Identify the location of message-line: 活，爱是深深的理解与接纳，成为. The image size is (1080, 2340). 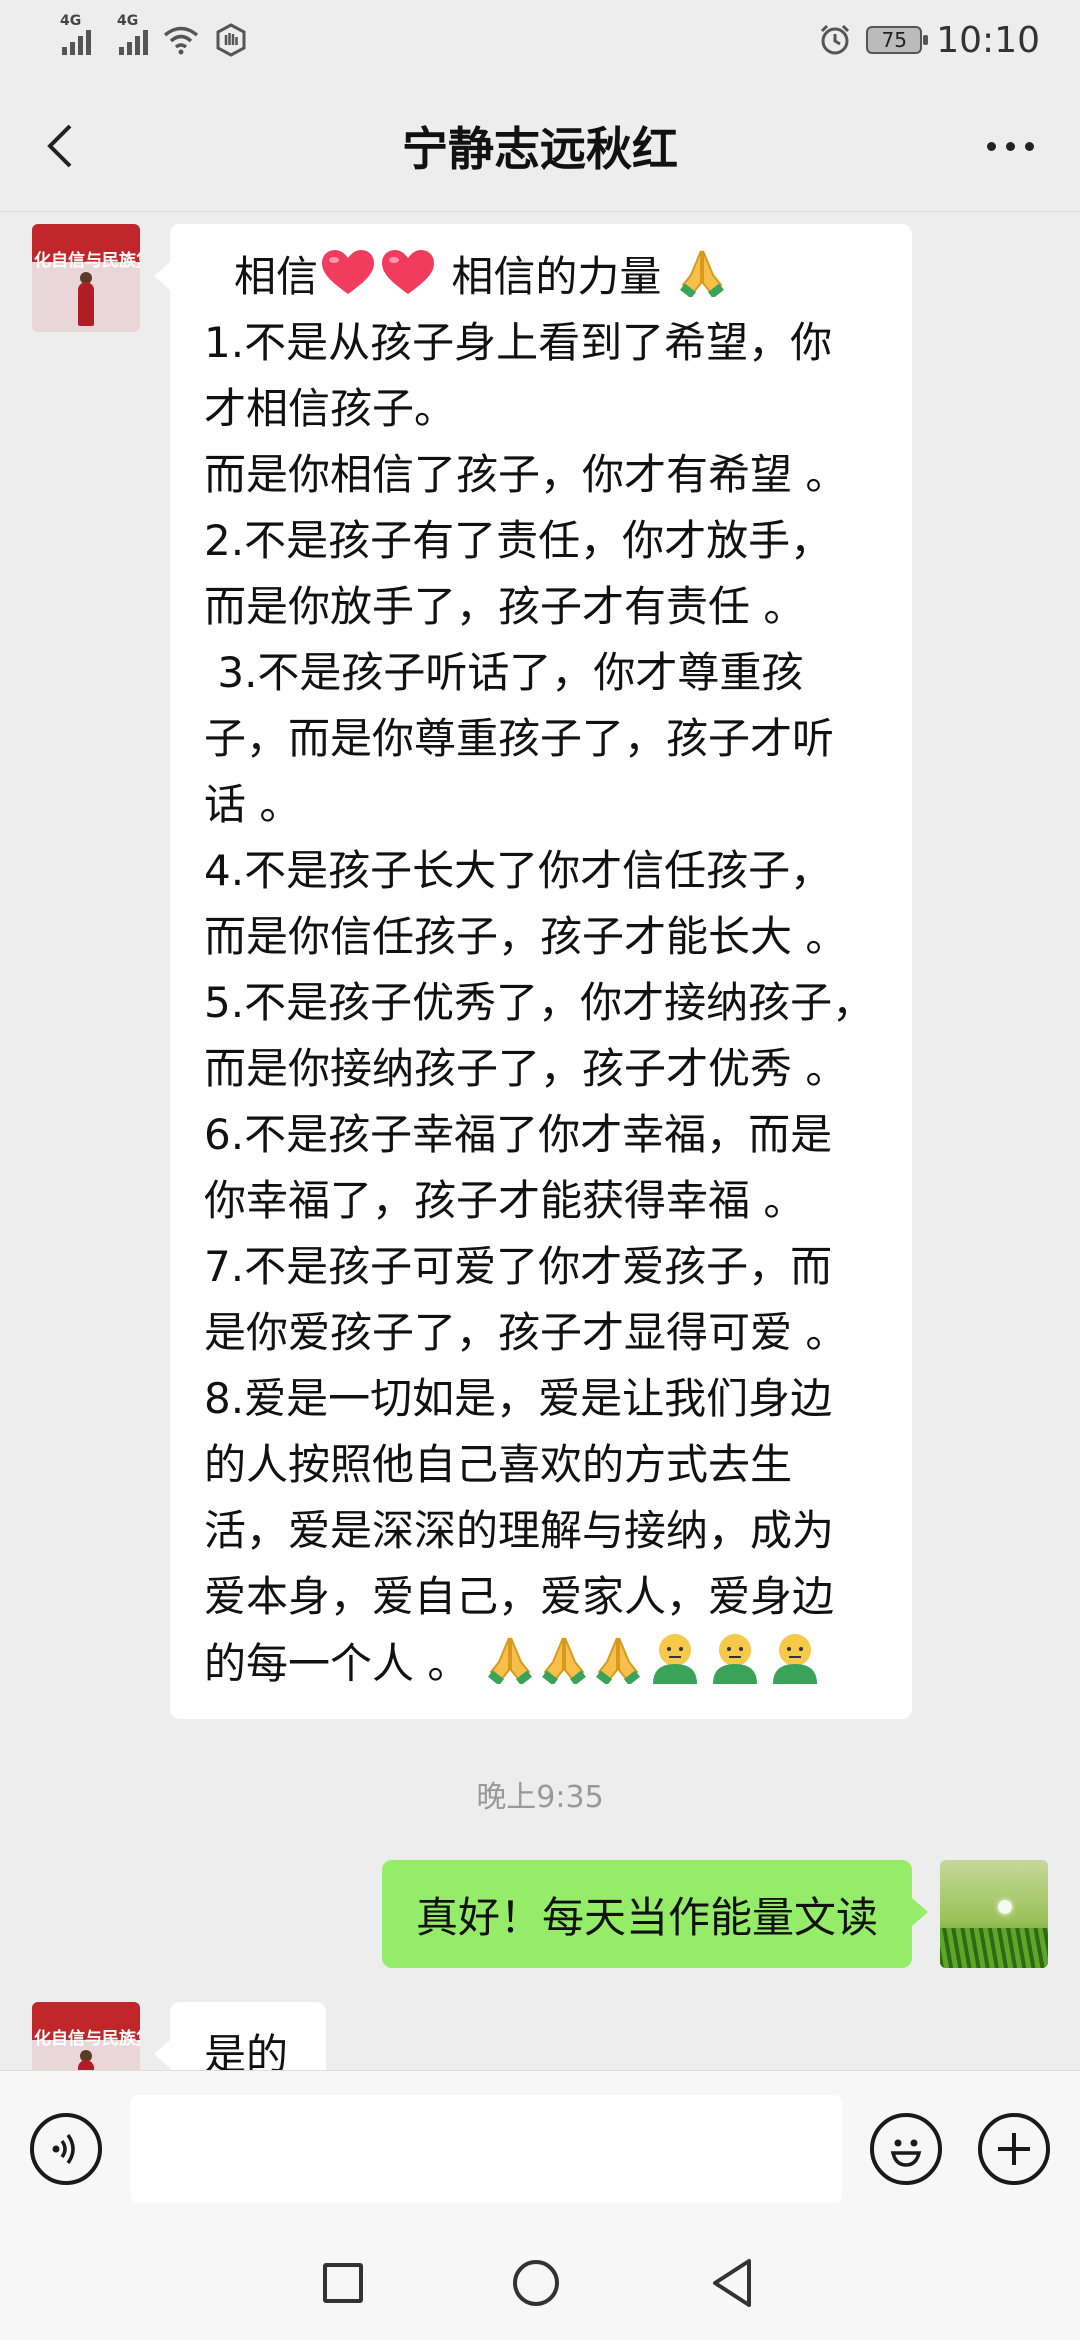
(519, 1530).